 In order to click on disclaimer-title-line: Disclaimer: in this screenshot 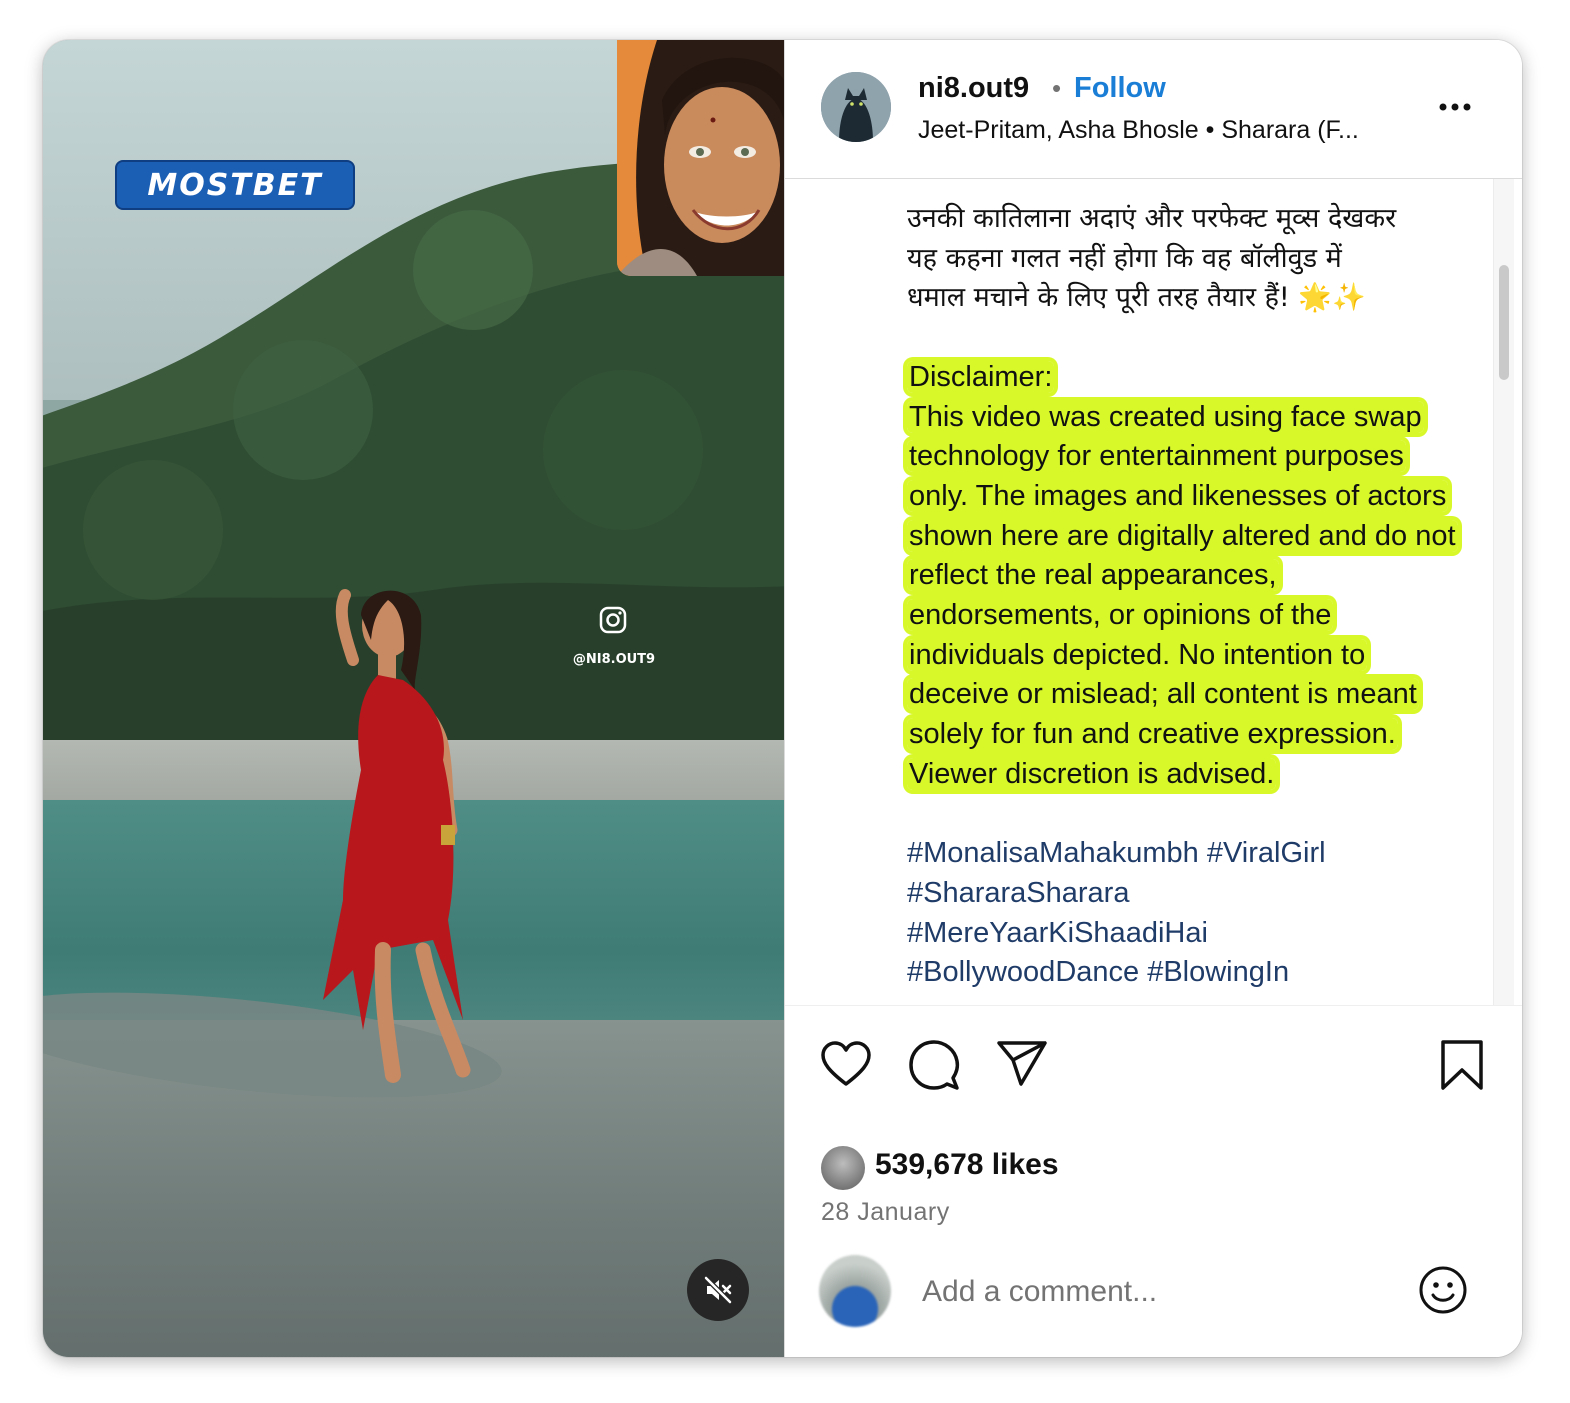, I will do `click(1187, 378)`.